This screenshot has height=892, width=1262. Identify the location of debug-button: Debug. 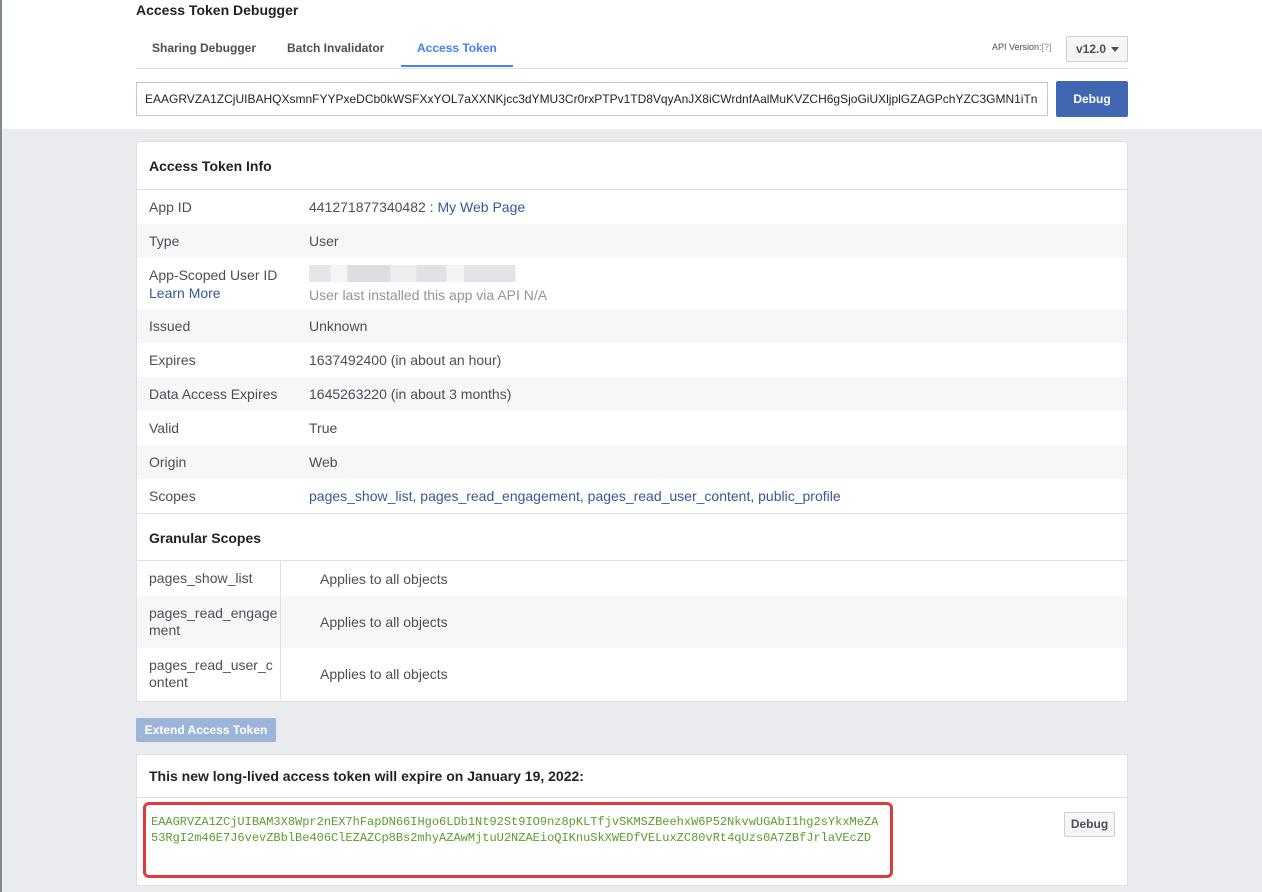
(1092, 99).